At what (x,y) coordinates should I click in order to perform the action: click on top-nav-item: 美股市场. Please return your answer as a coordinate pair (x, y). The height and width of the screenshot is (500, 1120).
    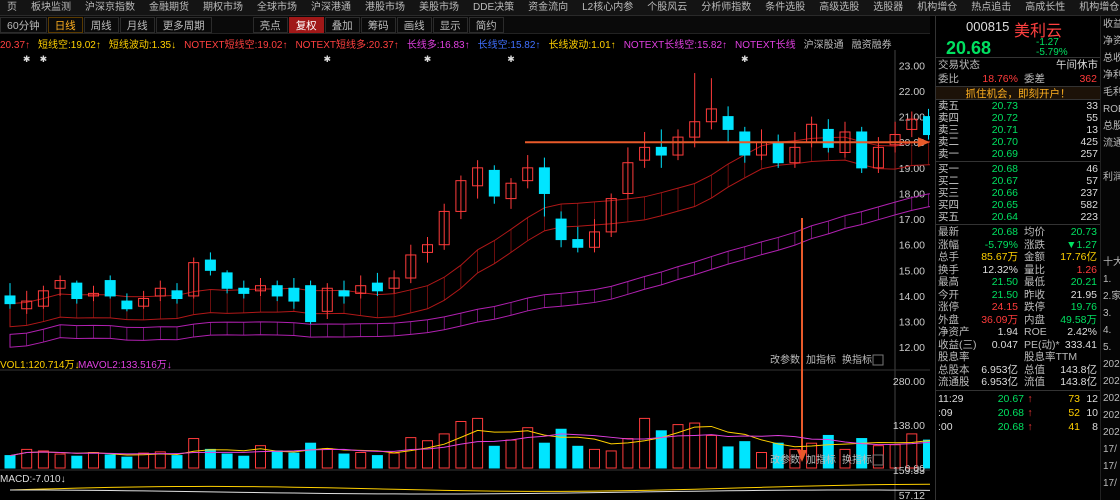
    Looking at the image, I should click on (439, 7).